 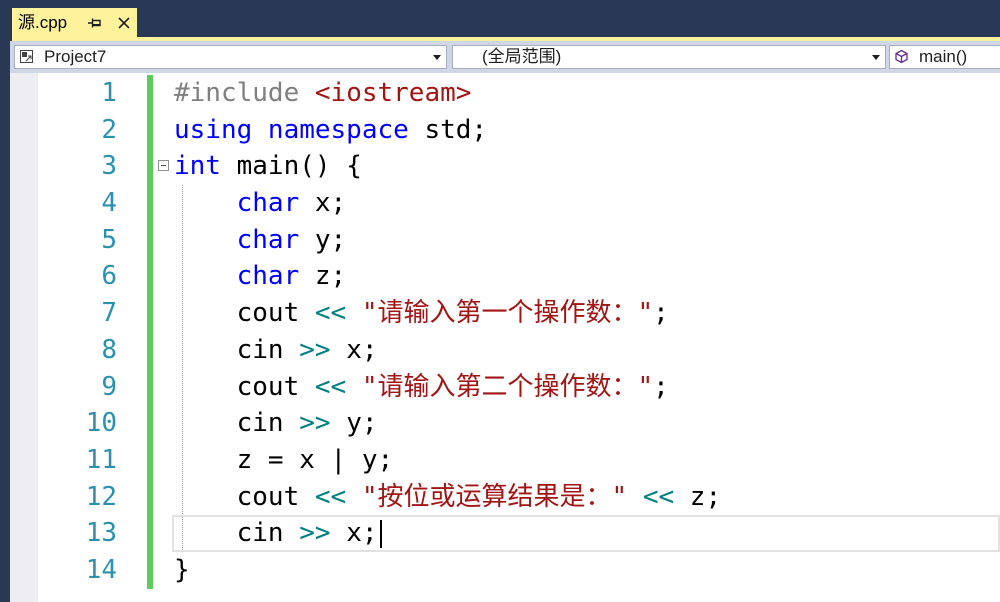 What do you see at coordinates (380, 533) in the screenshot?
I see `text-caret` at bounding box center [380, 533].